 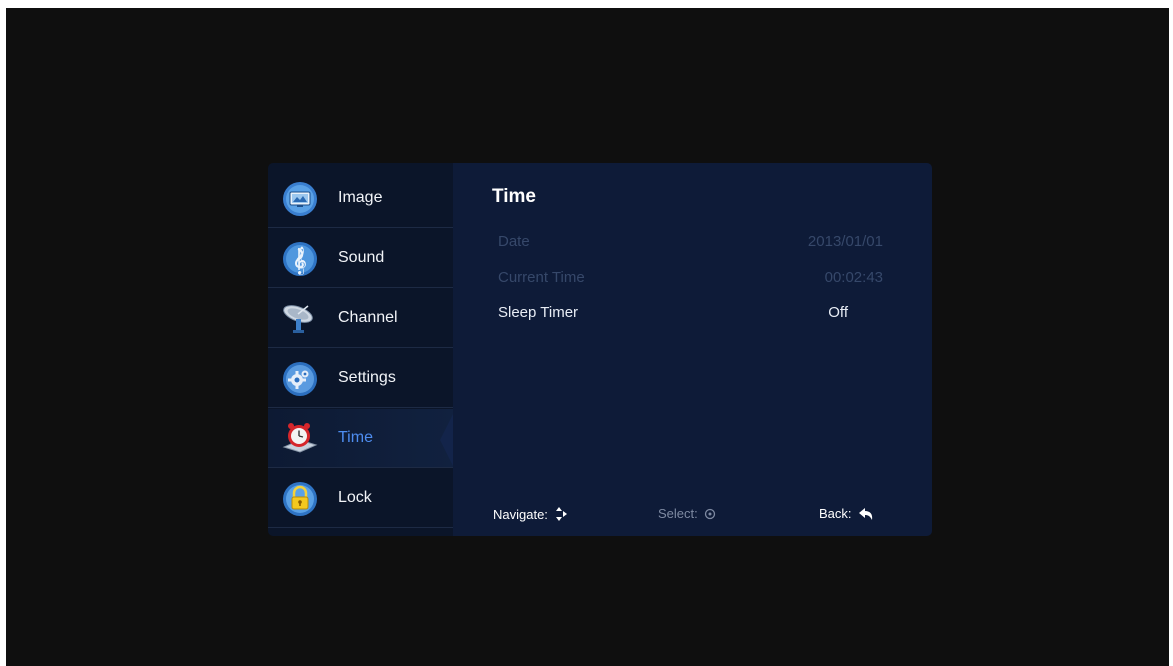 I want to click on page-title: Time, so click(x=514, y=196).